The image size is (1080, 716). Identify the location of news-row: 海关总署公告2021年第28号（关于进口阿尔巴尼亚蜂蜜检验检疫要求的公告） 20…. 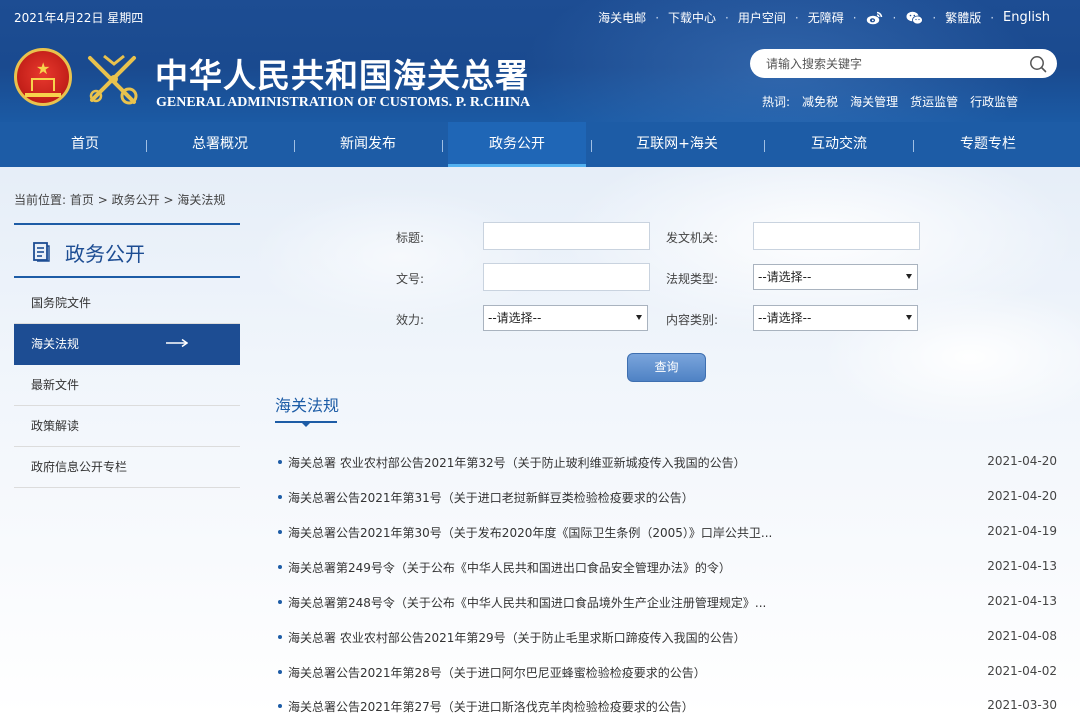
(669, 672).